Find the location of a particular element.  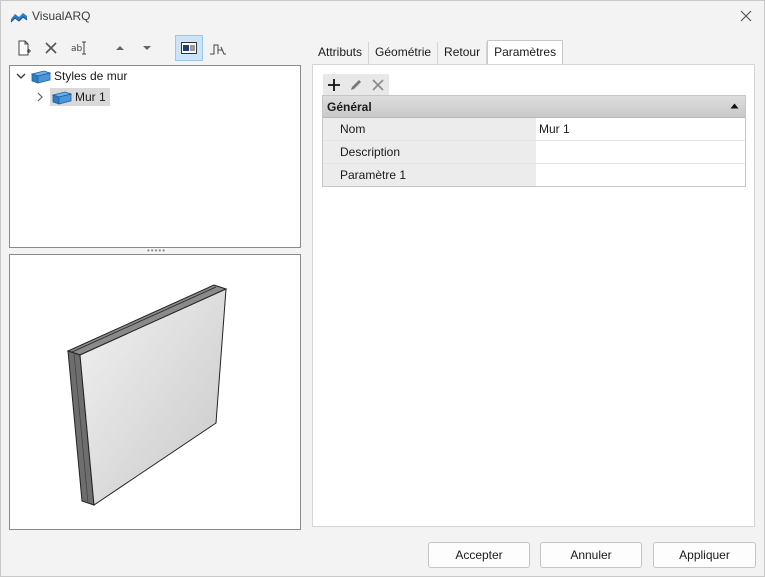

style-toolbar: ab is located at coordinates (123, 48).